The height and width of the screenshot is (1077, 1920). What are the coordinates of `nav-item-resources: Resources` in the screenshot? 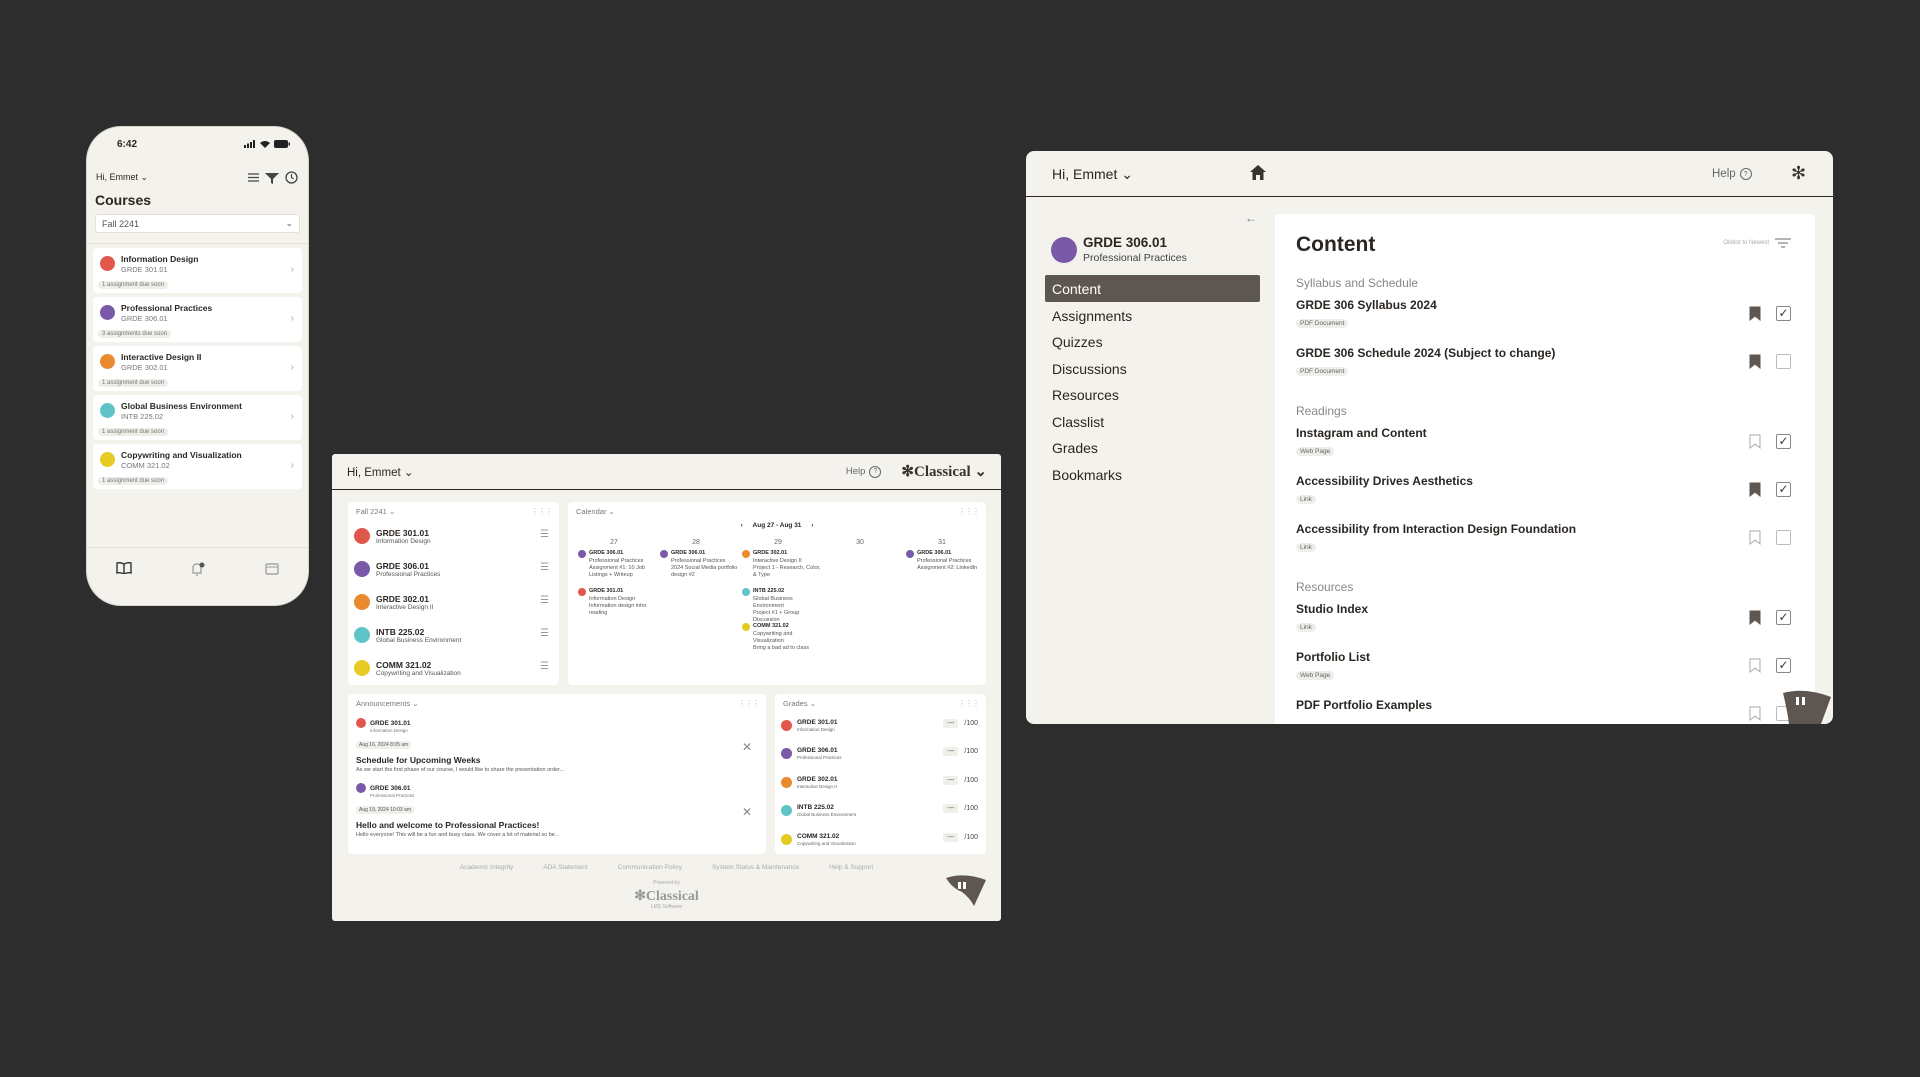 It's located at (1152, 394).